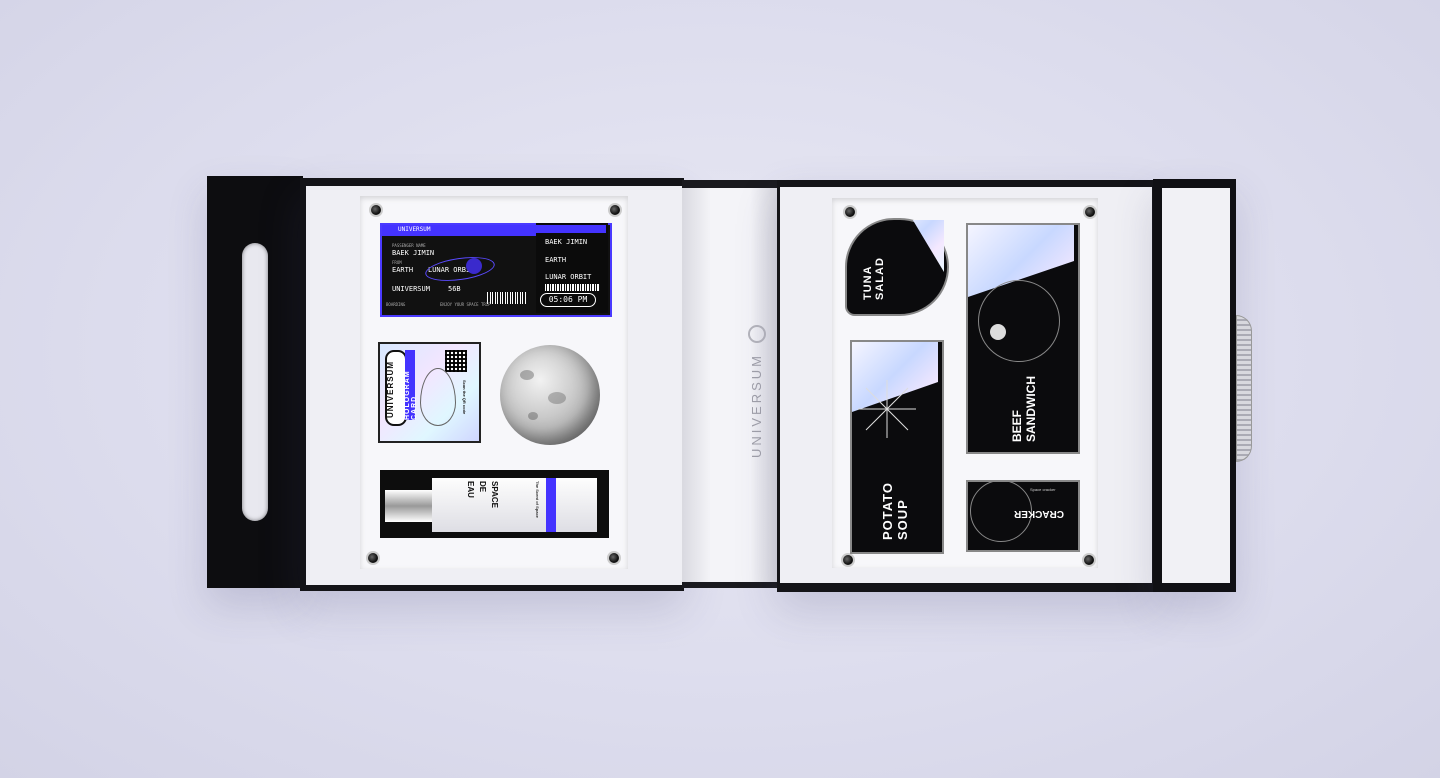 This screenshot has width=1440, height=778. Describe the element at coordinates (895, 511) in the screenshot. I see `potato-label: POTATO SOUP` at that location.